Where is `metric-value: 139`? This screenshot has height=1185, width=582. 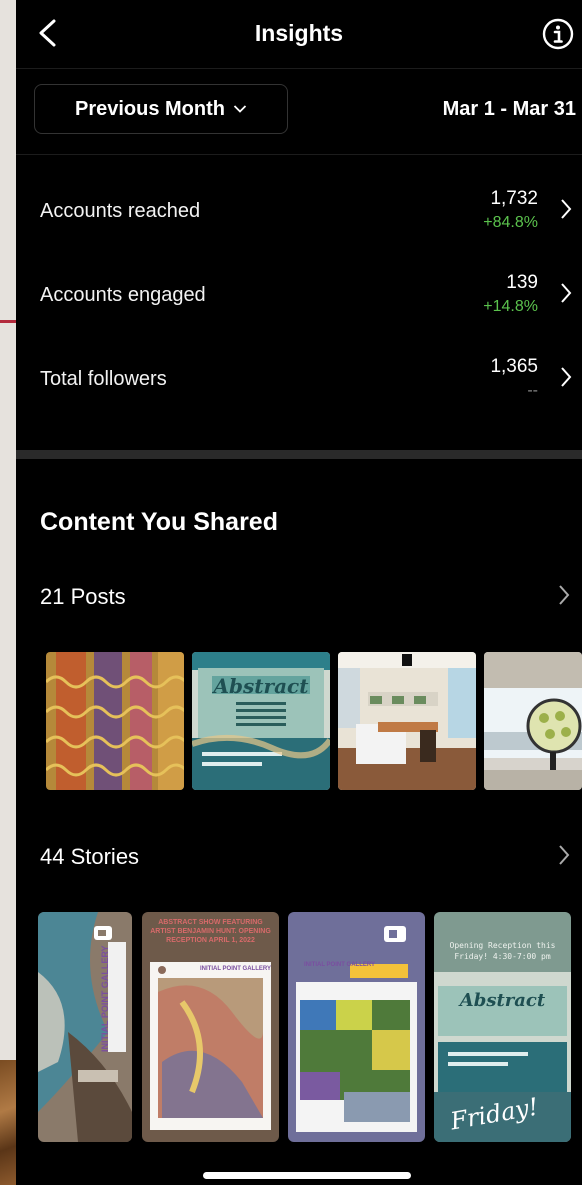
metric-value: 139 is located at coordinates (522, 282).